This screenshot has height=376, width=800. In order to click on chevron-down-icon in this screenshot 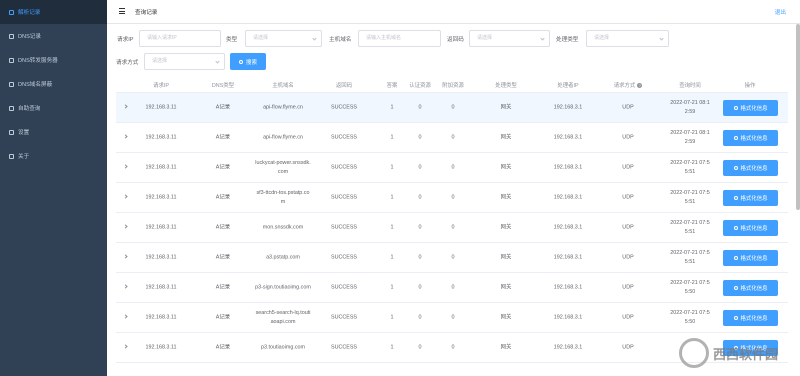, I will do `click(217, 61)`.